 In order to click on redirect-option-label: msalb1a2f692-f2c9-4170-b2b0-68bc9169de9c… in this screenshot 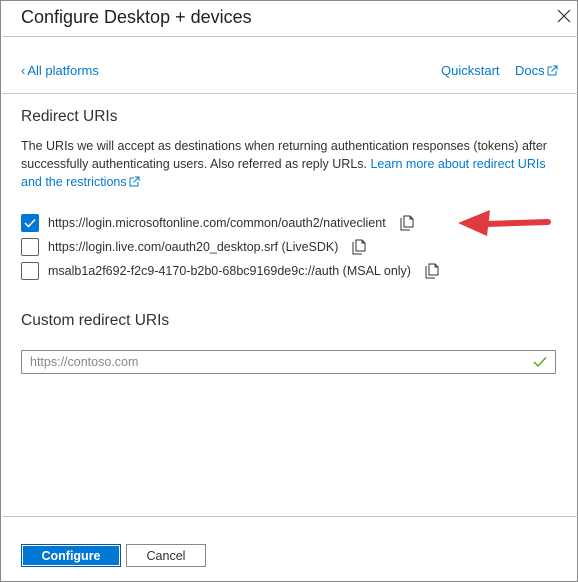, I will do `click(229, 271)`.